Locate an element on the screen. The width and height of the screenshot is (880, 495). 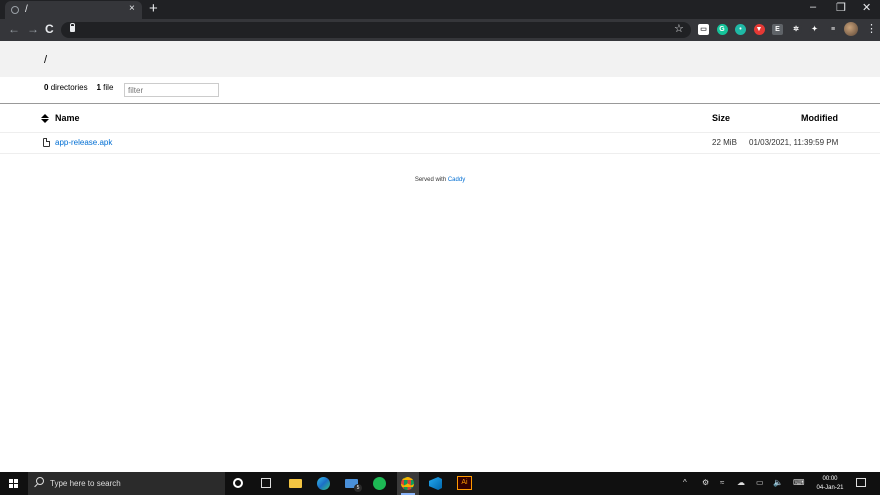
footer: Served with Caddy is located at coordinates (440, 180).